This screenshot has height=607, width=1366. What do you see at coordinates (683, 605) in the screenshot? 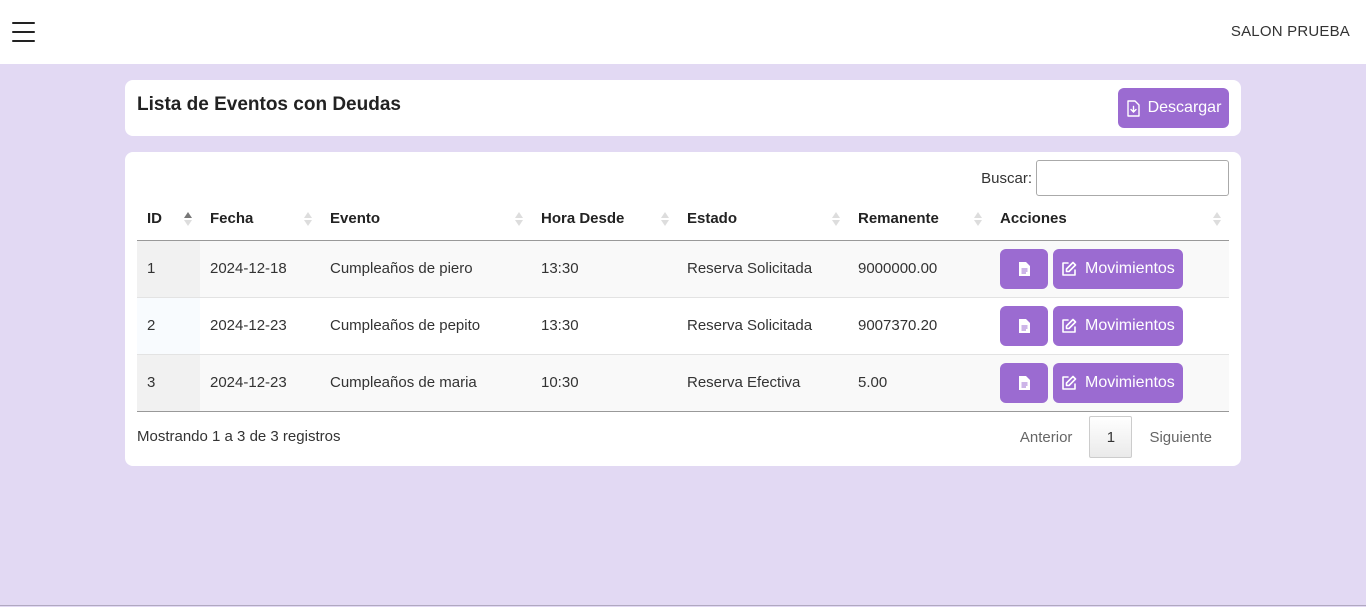
I see `bottom-divider` at bounding box center [683, 605].